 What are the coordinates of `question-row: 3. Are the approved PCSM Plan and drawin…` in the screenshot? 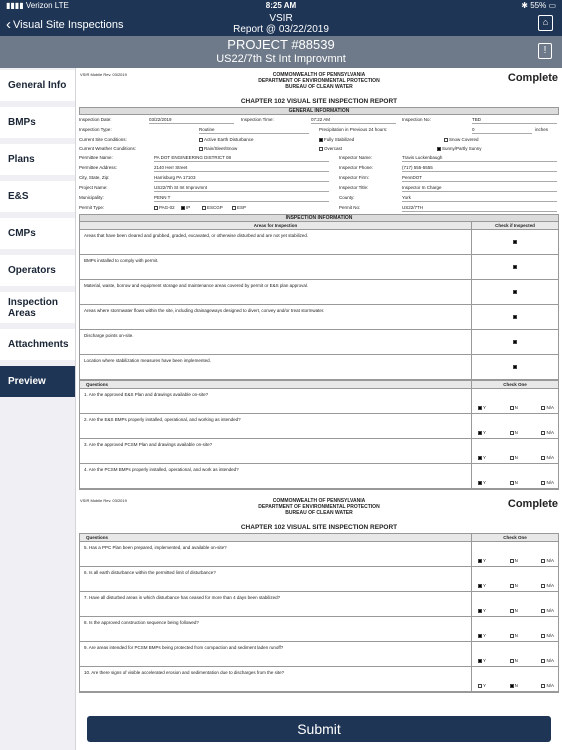 It's located at (319, 451).